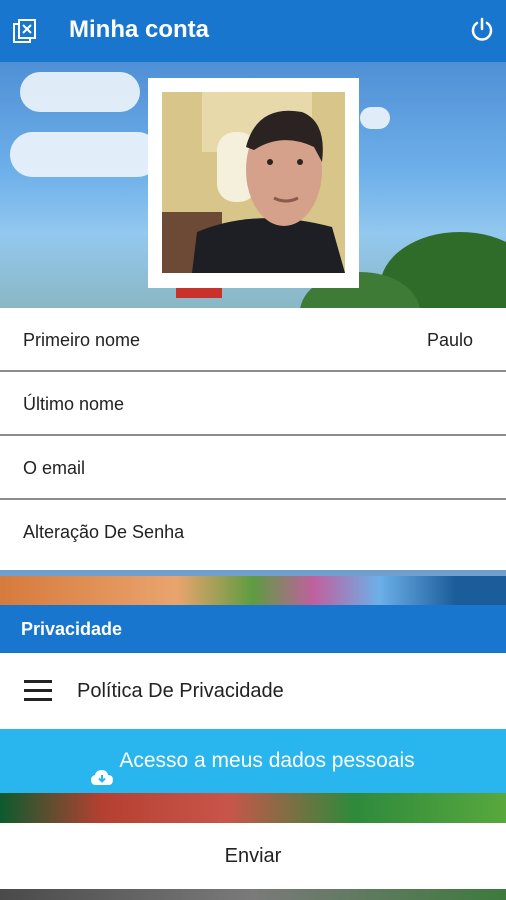  Describe the element at coordinates (82, 340) in the screenshot. I see `first-name-label: Primeiro nome` at that location.